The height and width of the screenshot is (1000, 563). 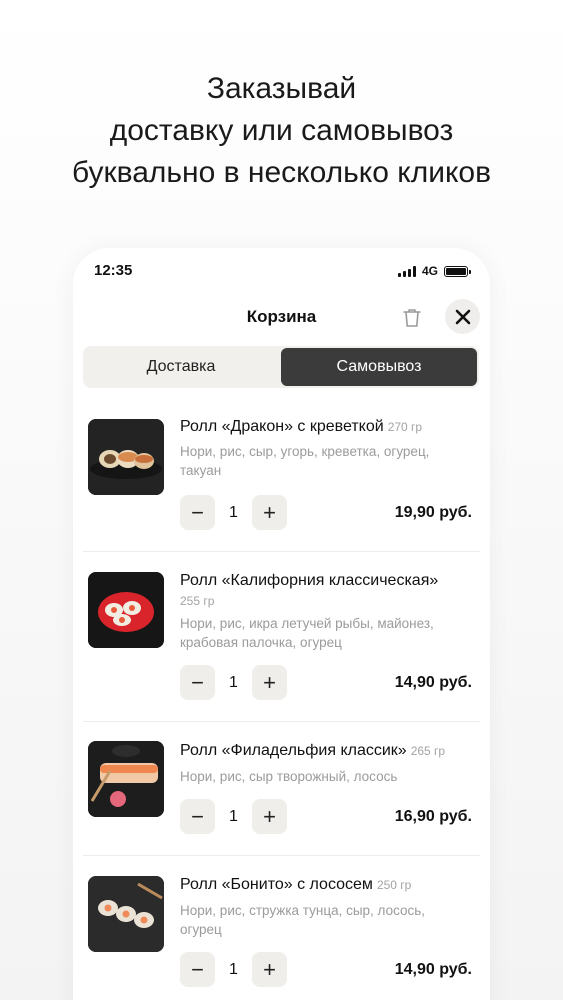 What do you see at coordinates (281, 172) in the screenshot?
I see `headline-line-3: буквально в несколько кликов` at bounding box center [281, 172].